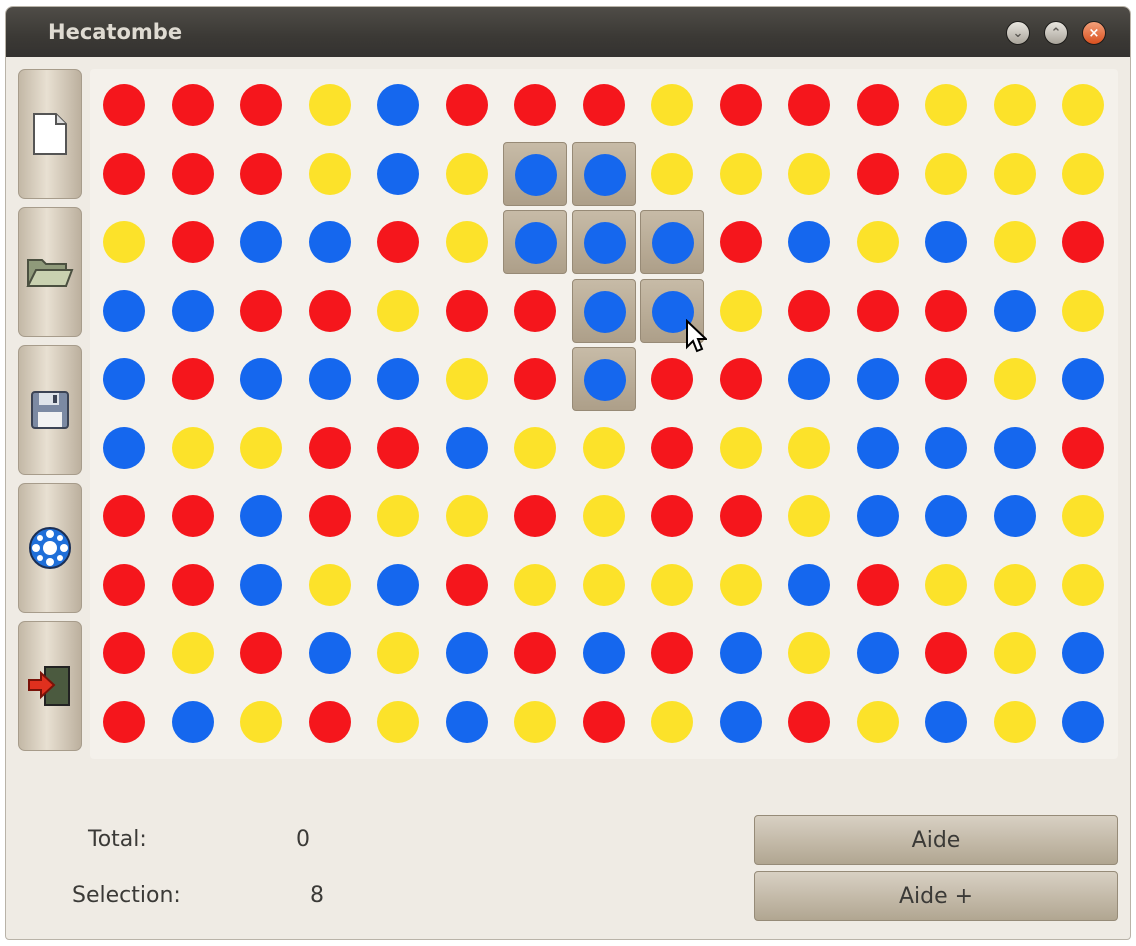 Image resolution: width=1136 pixels, height=946 pixels. I want to click on help-plus-button: Aide +, so click(936, 896).